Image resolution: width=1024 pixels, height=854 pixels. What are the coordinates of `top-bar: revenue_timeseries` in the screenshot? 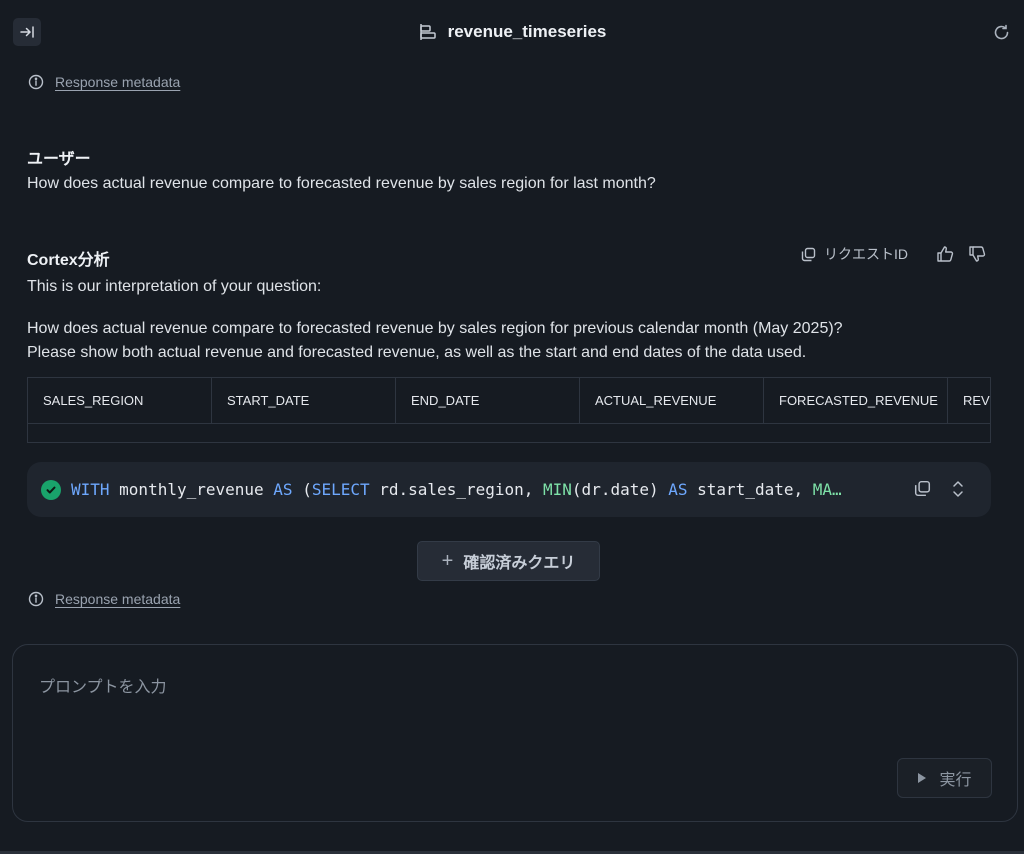 It's located at (512, 32).